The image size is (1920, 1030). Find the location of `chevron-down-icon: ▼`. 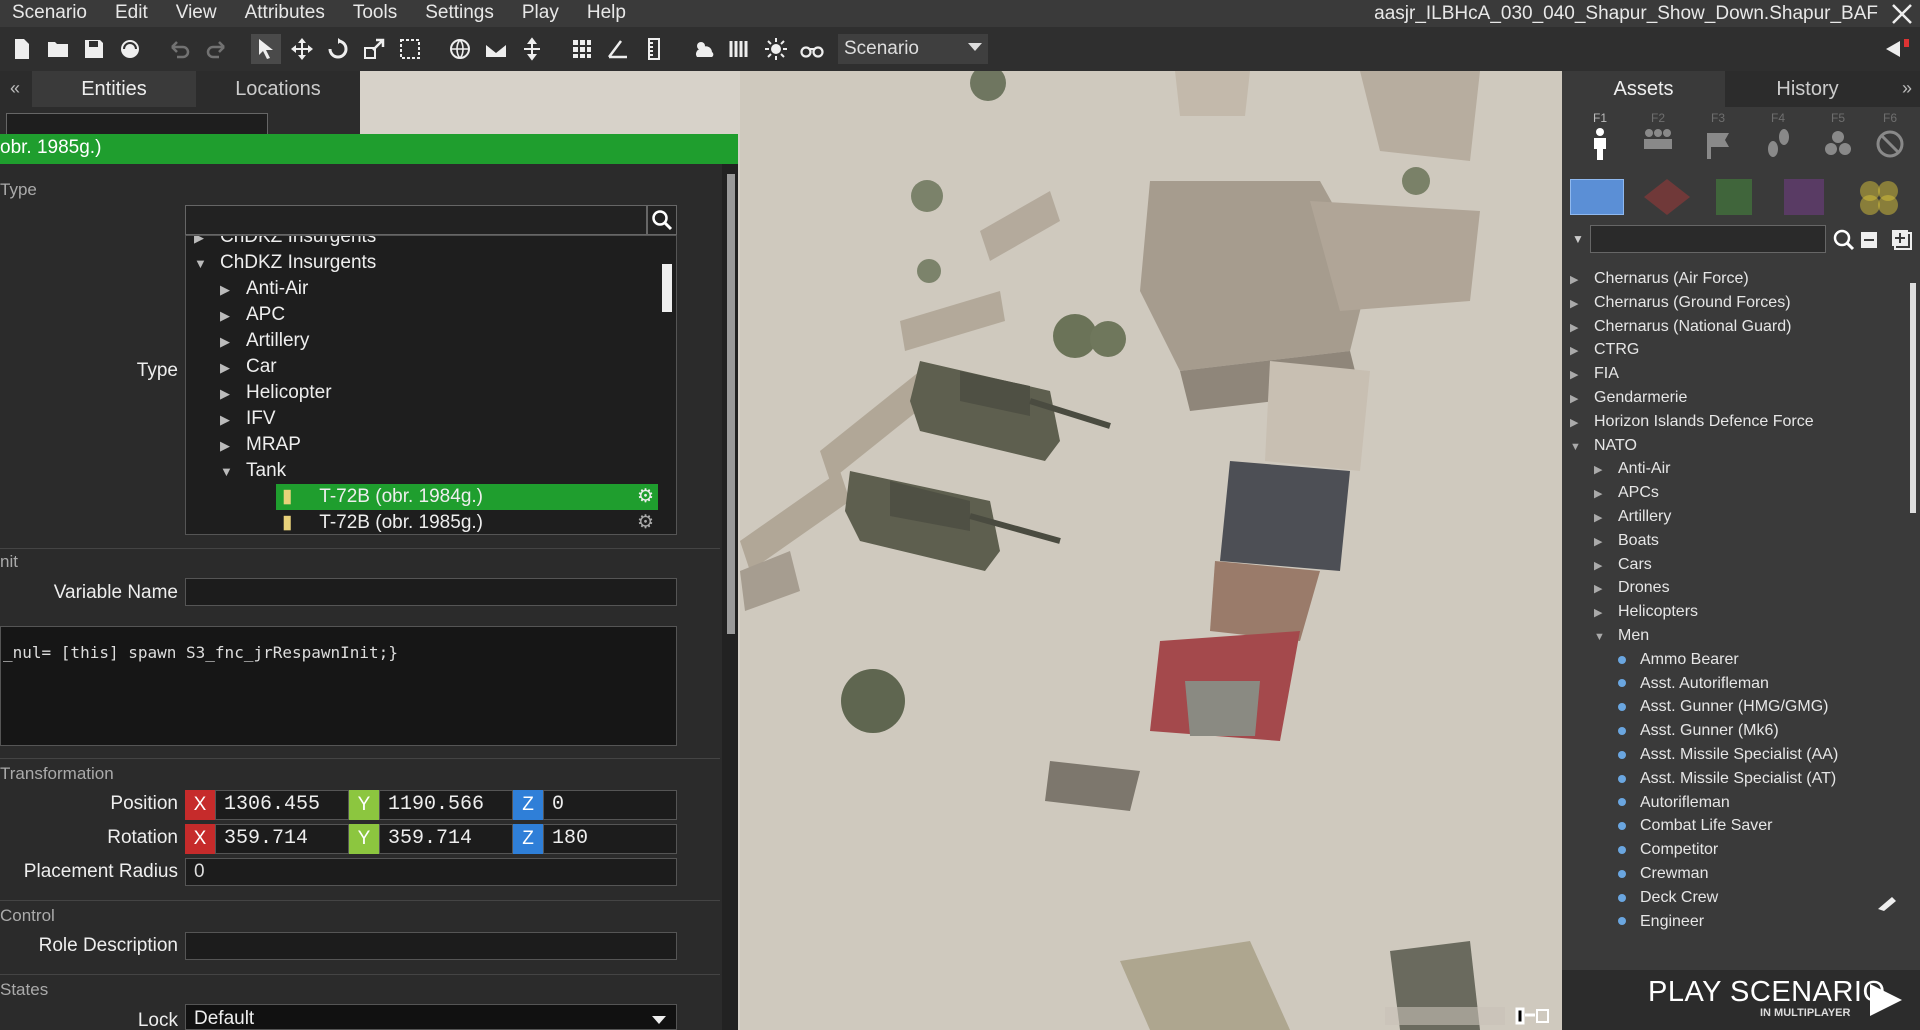

chevron-down-icon: ▼ is located at coordinates (1578, 239).